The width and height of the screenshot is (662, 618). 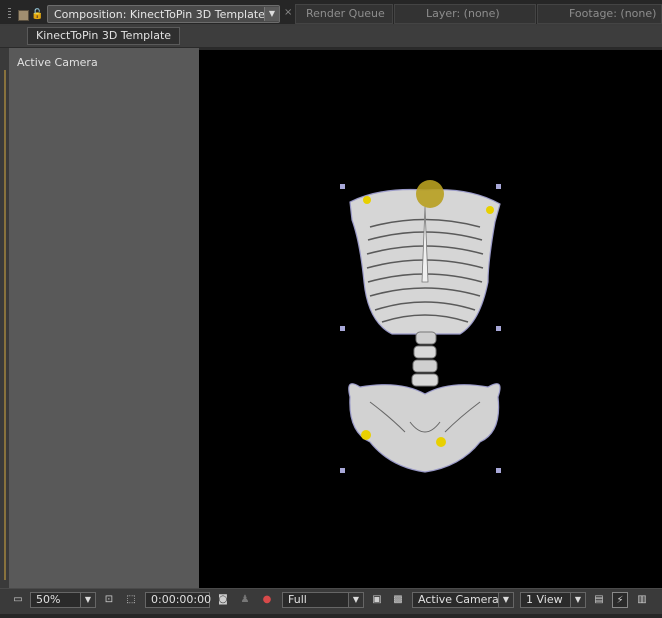 I want to click on breadcrumb-comp-button: KinectToPin 3D Template, so click(x=104, y=36).